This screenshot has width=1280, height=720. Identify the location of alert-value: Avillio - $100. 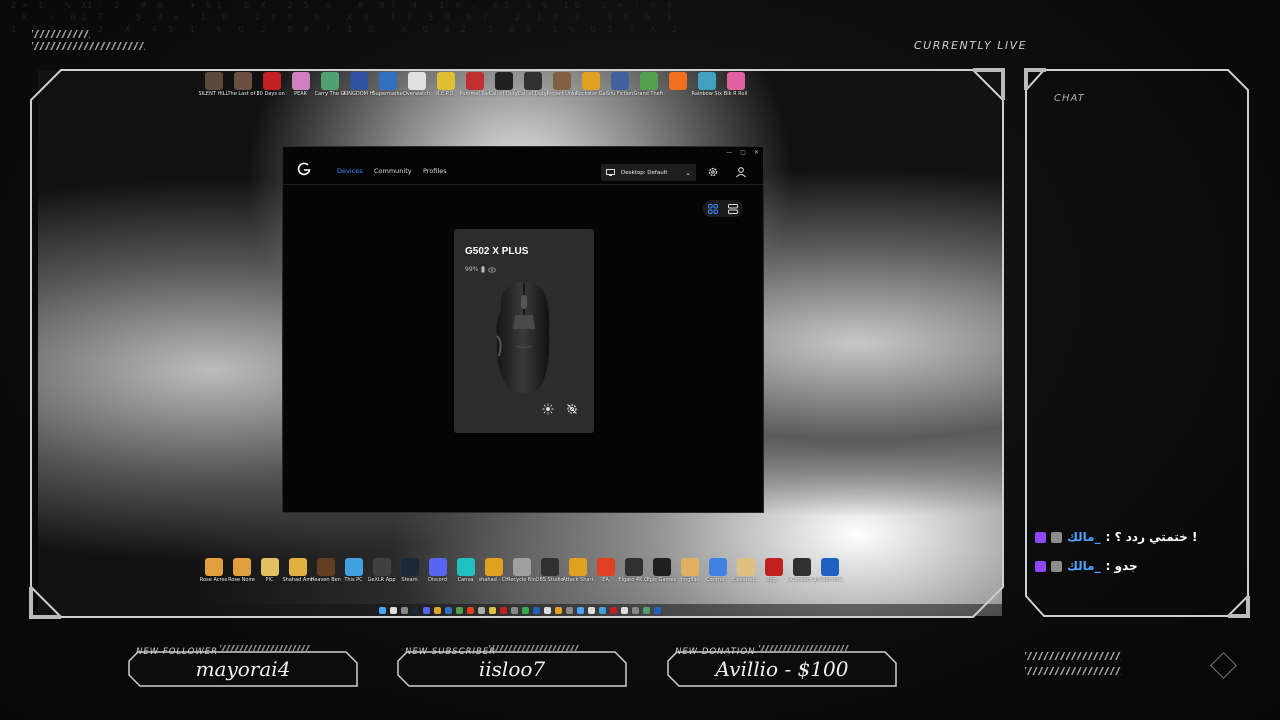
(782, 669).